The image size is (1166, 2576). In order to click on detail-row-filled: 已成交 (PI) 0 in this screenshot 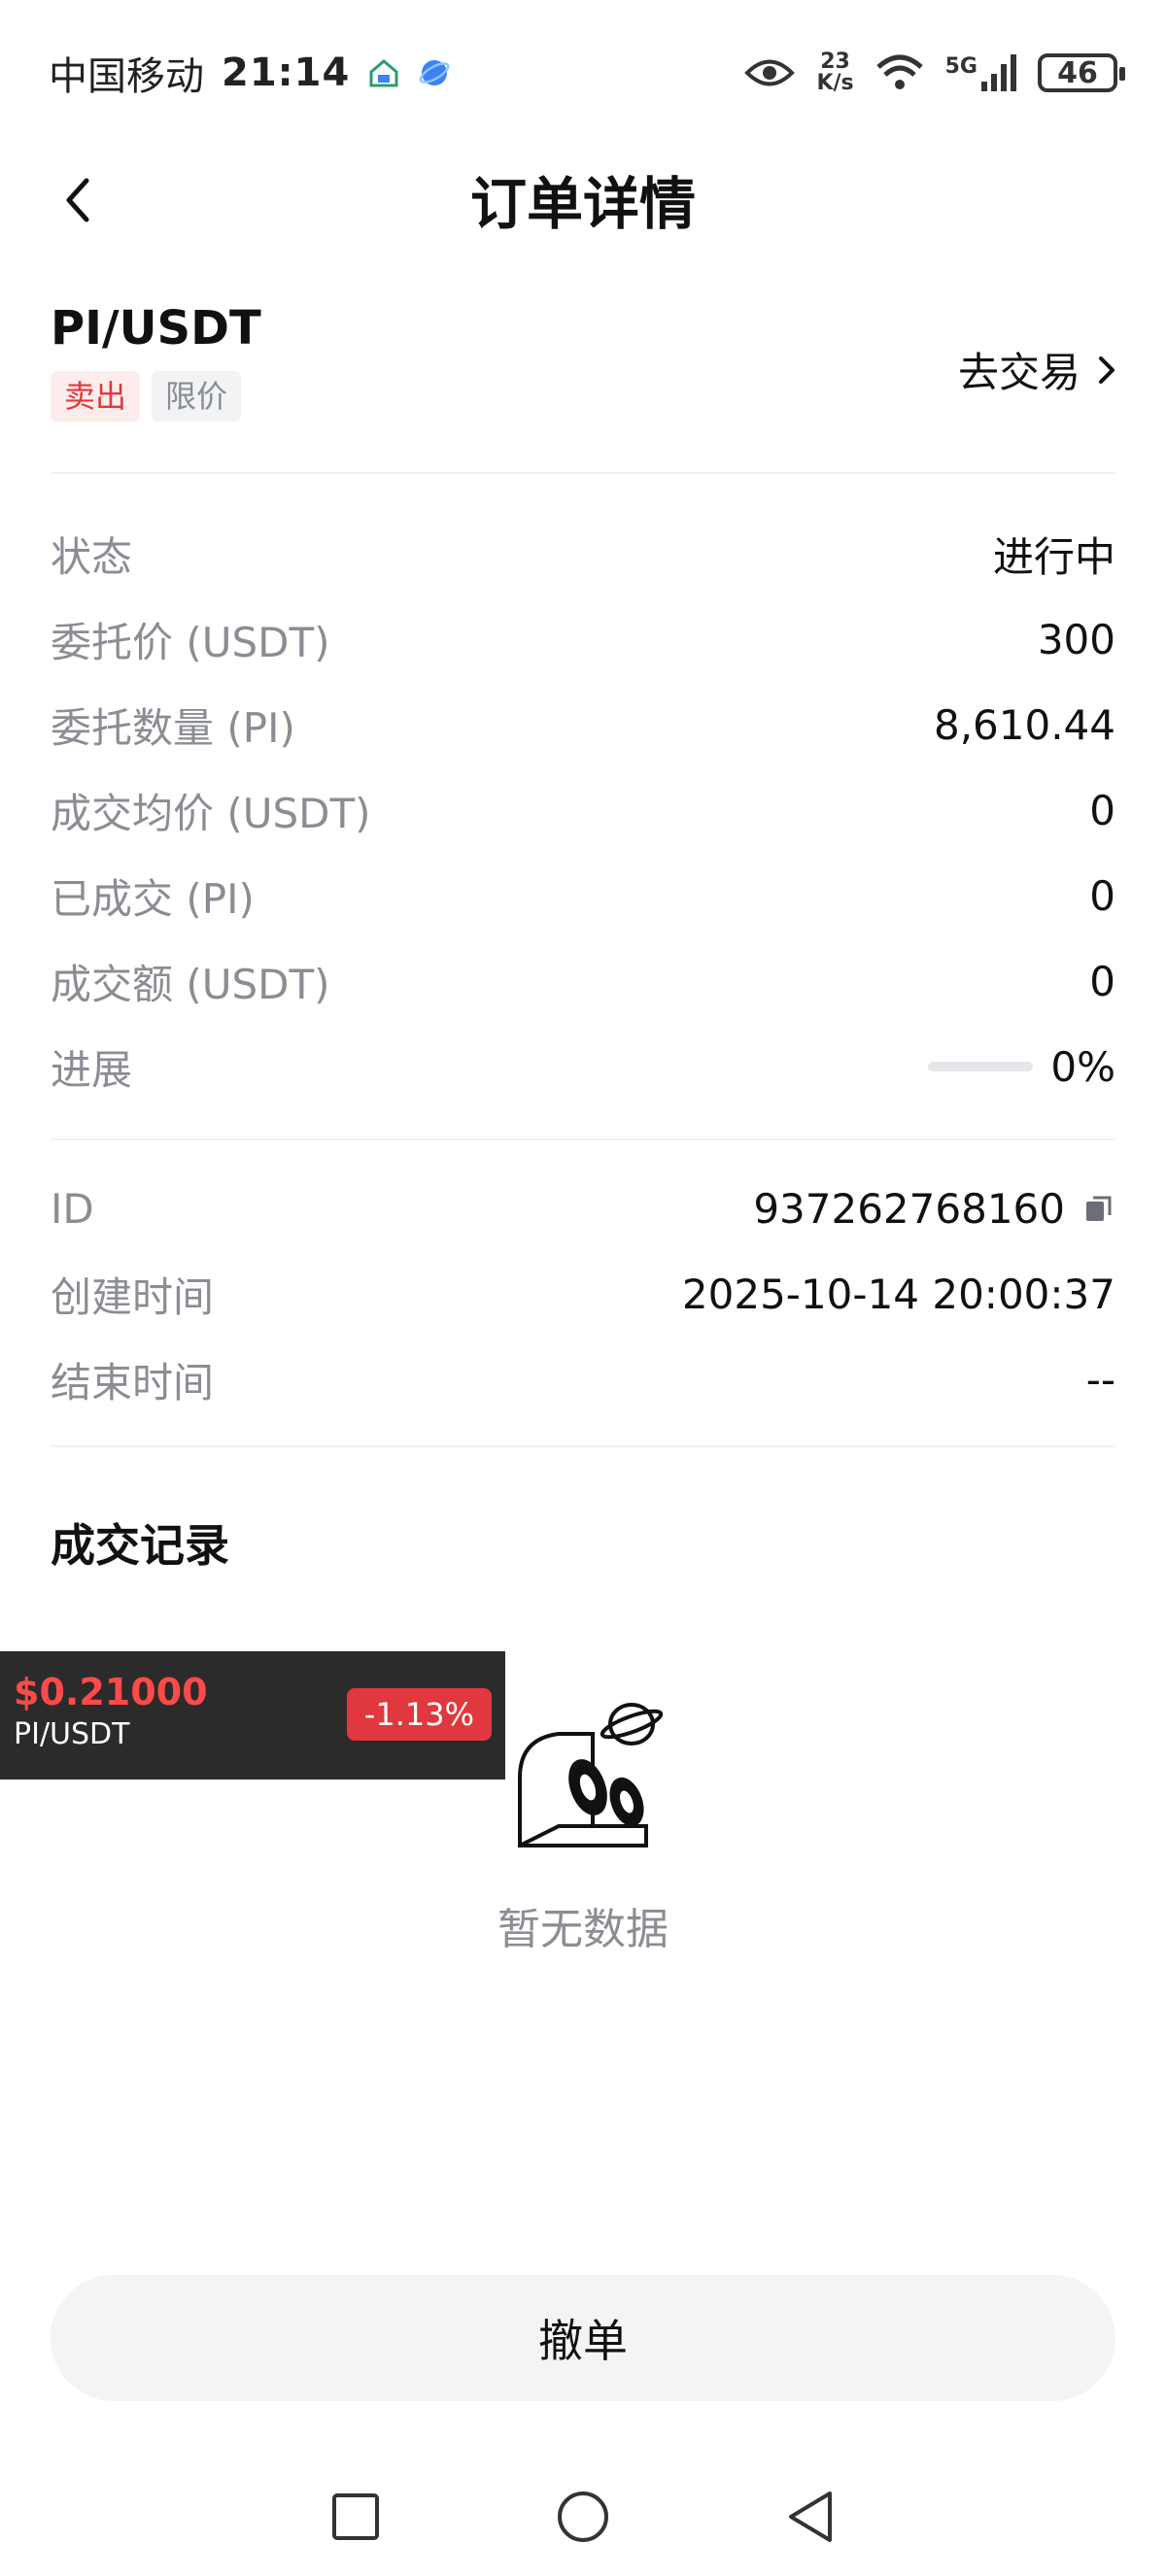, I will do `click(583, 895)`.